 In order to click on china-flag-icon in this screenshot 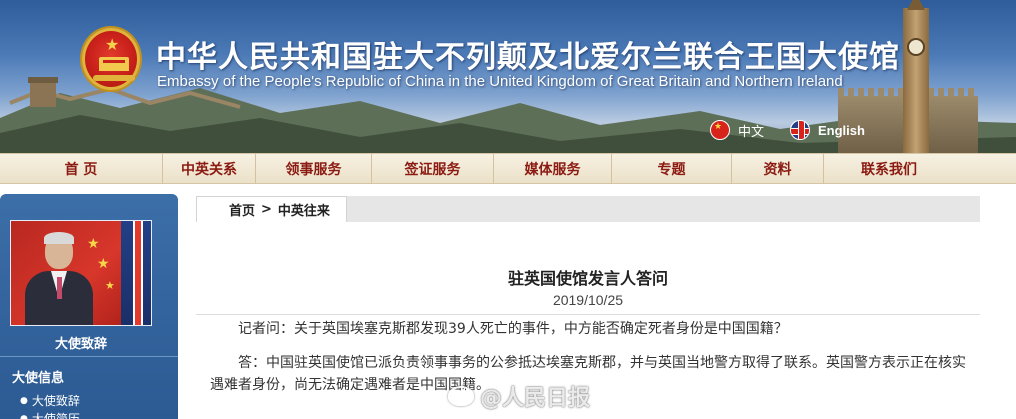, I will do `click(720, 130)`.